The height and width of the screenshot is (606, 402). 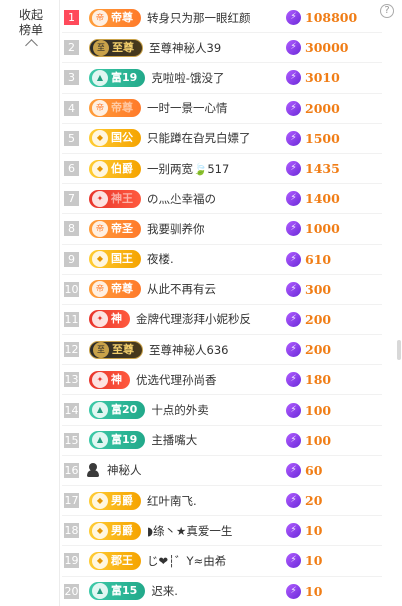 What do you see at coordinates (71, 531) in the screenshot?
I see `rank-number: 18` at bounding box center [71, 531].